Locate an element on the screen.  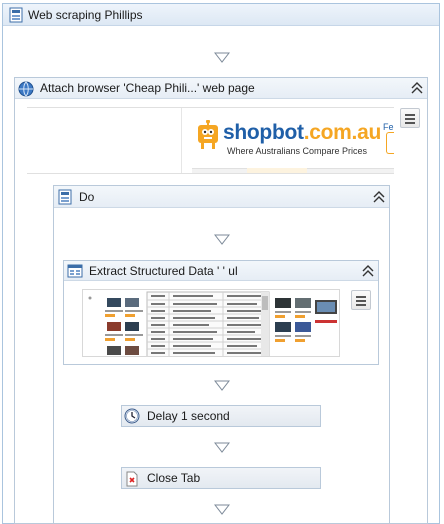
shopbot-brand: shopbot is located at coordinates (263, 132).